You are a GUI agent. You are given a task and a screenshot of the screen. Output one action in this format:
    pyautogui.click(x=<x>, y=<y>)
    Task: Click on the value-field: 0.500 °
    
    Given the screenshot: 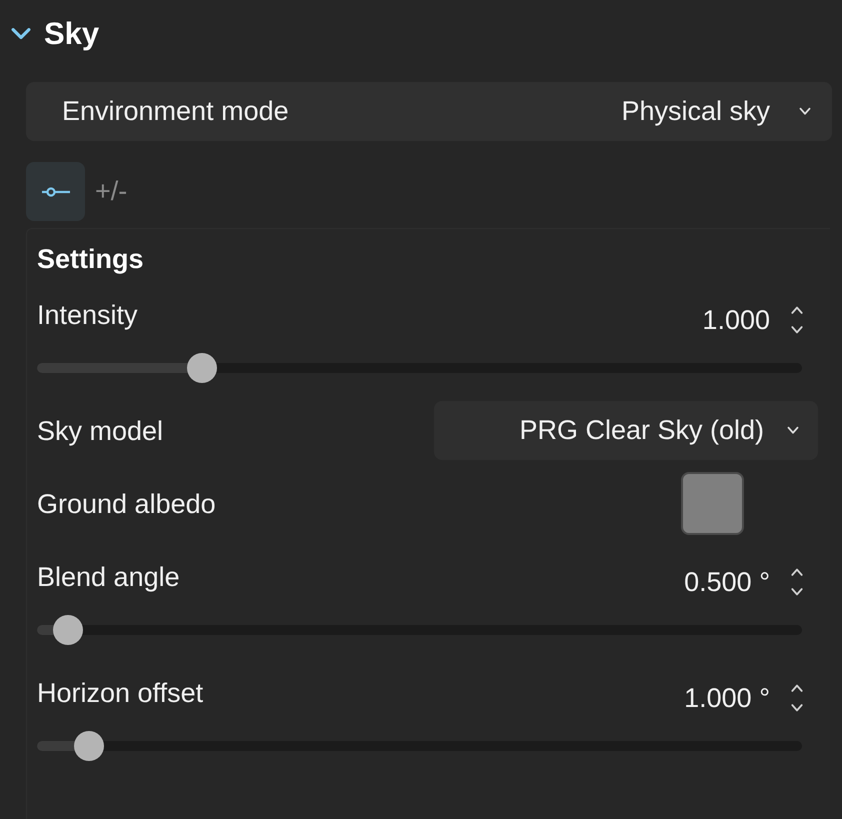 What is the action you would take?
    pyautogui.click(x=727, y=582)
    